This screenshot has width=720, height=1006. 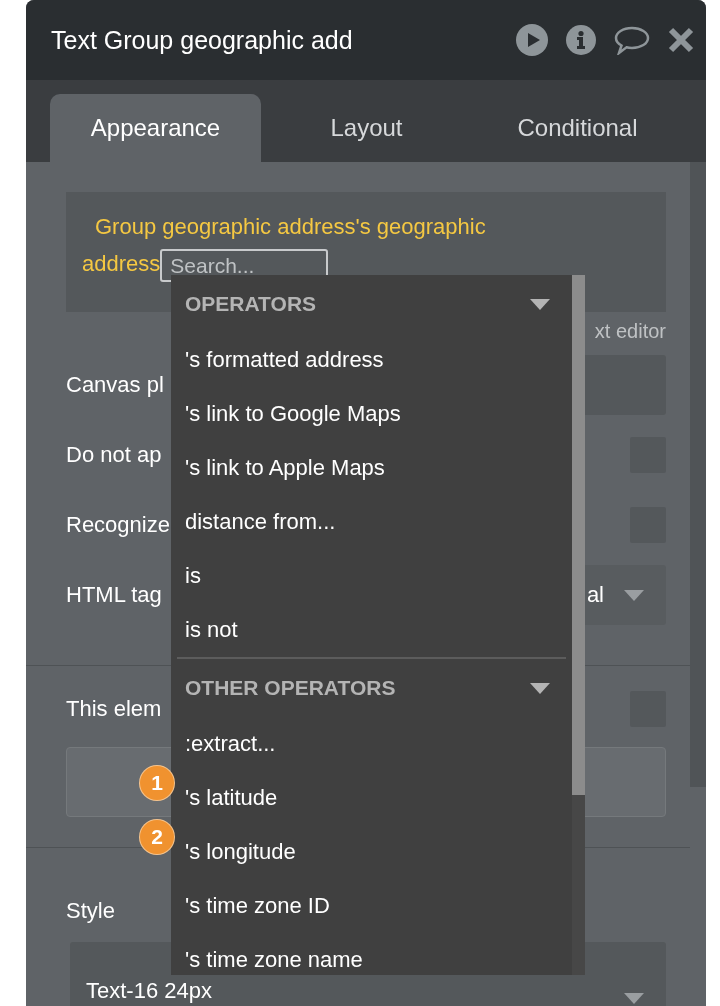 I want to click on setting-label: Canvas pl, so click(x=115, y=385).